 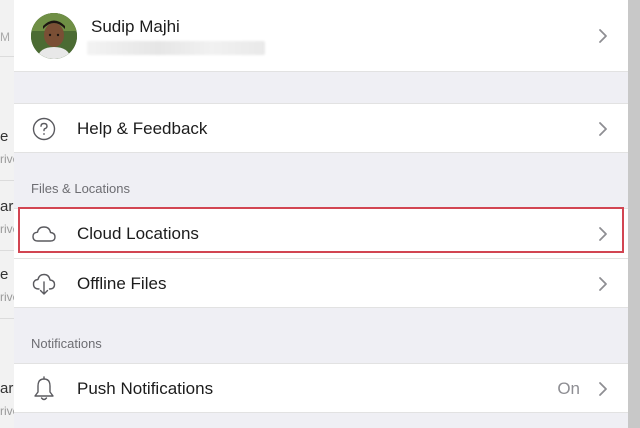 What do you see at coordinates (122, 283) in the screenshot?
I see `offline-files-label: Offline Files` at bounding box center [122, 283].